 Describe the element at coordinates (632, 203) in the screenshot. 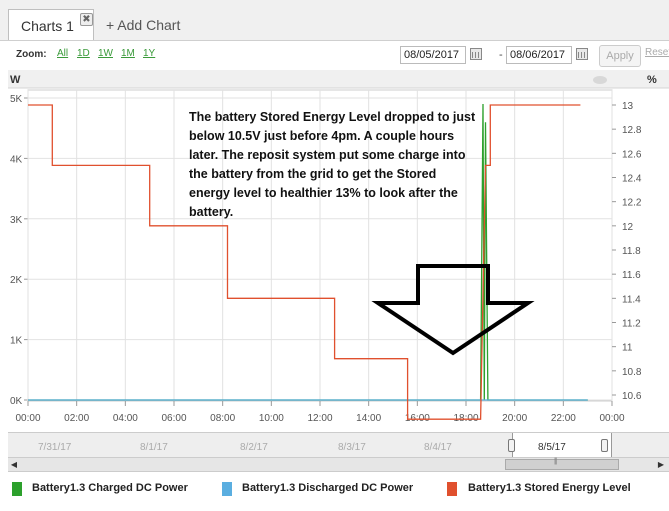

I see `y-tick-label-right: 12.2` at that location.